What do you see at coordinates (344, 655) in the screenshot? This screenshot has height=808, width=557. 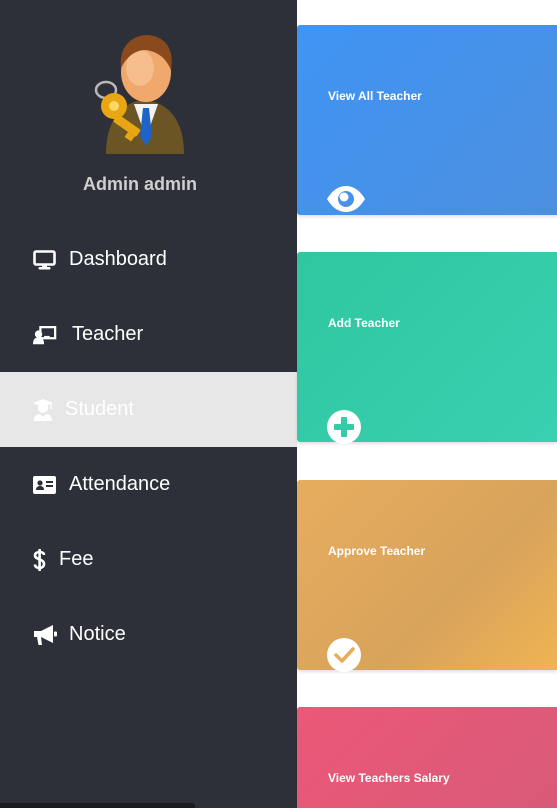 I see `check-circle-icon` at bounding box center [344, 655].